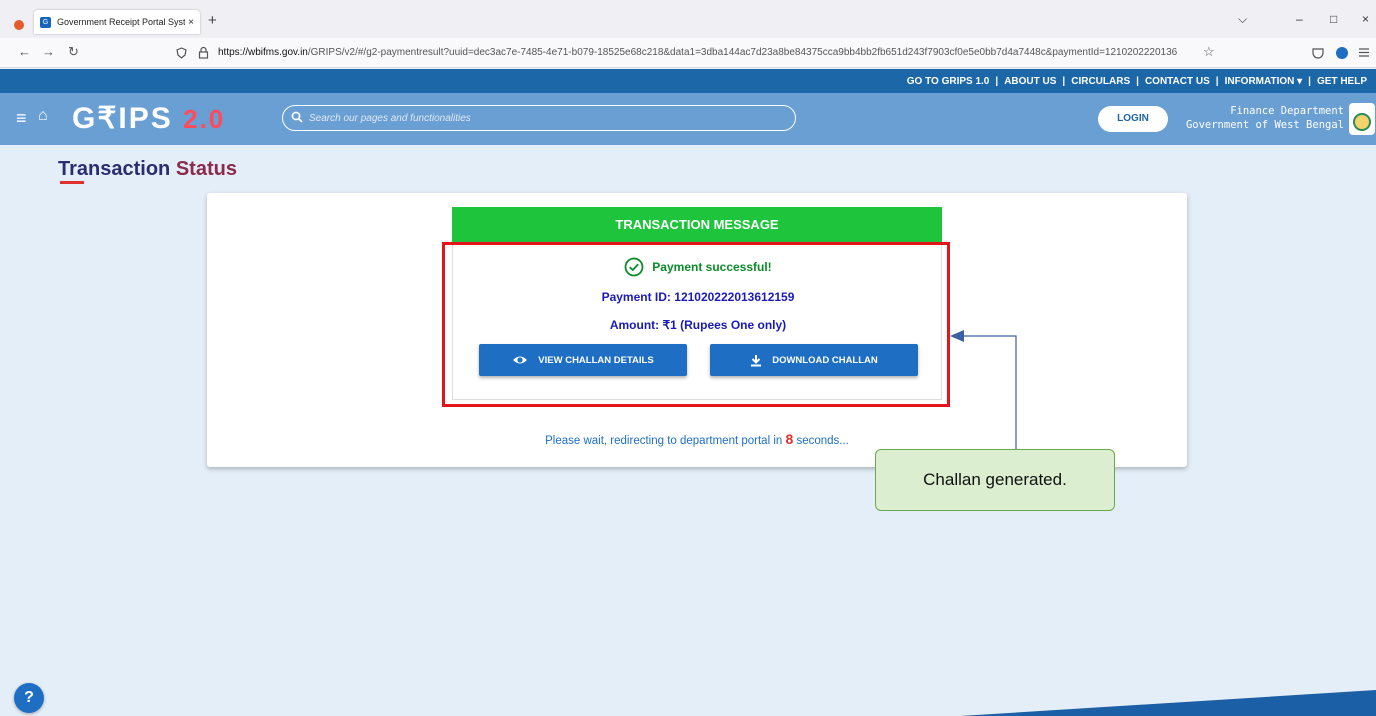 Image resolution: width=1376 pixels, height=716 pixels. What do you see at coordinates (45, 22) in the screenshot?
I see `grips-favicon-icon: G` at bounding box center [45, 22].